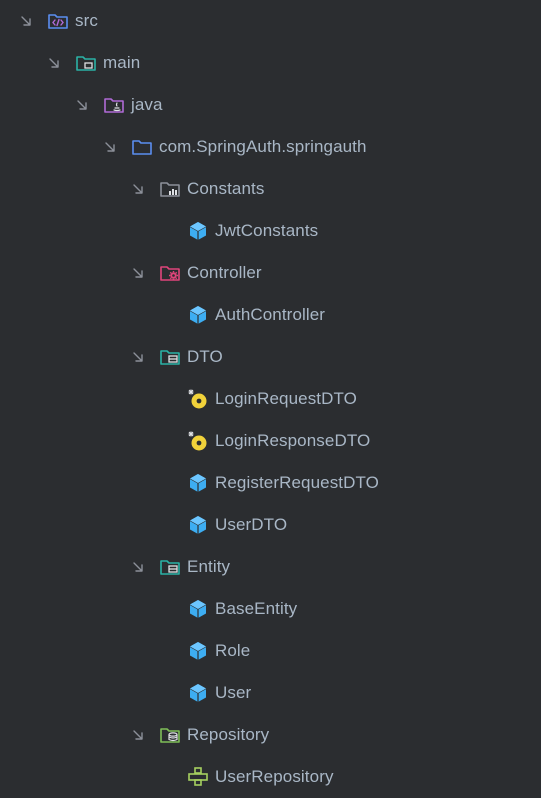 This screenshot has width=541, height=798. What do you see at coordinates (293, 440) in the screenshot?
I see `tree-node-label: LoginResponseDTO` at bounding box center [293, 440].